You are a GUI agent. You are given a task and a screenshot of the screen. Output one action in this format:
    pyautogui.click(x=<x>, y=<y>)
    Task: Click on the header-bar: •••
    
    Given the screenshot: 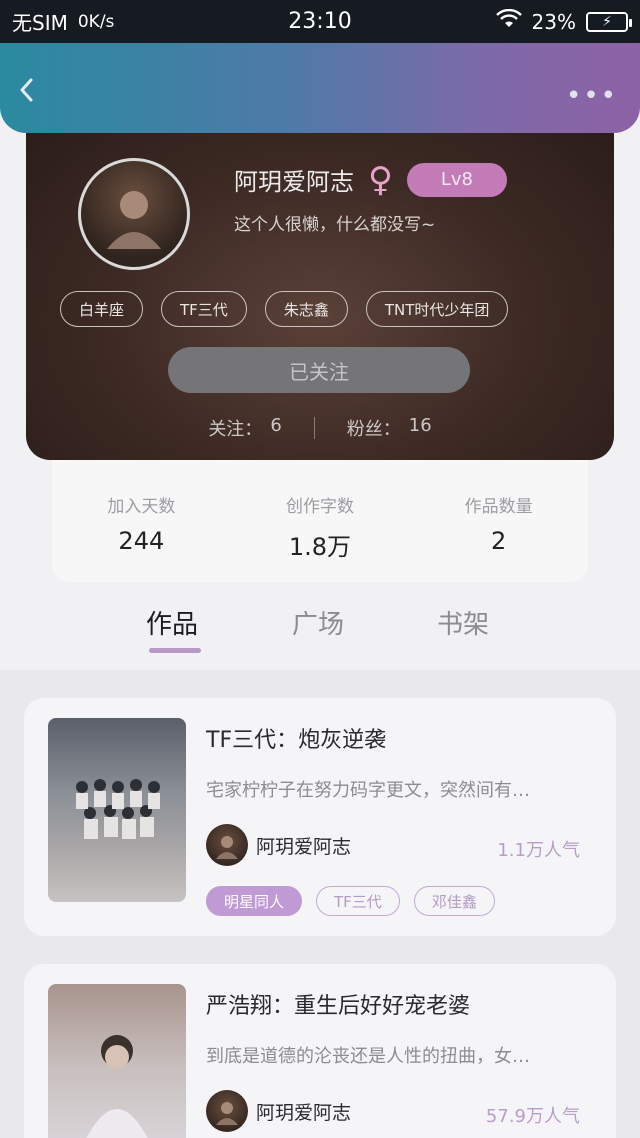 What is the action you would take?
    pyautogui.click(x=320, y=88)
    